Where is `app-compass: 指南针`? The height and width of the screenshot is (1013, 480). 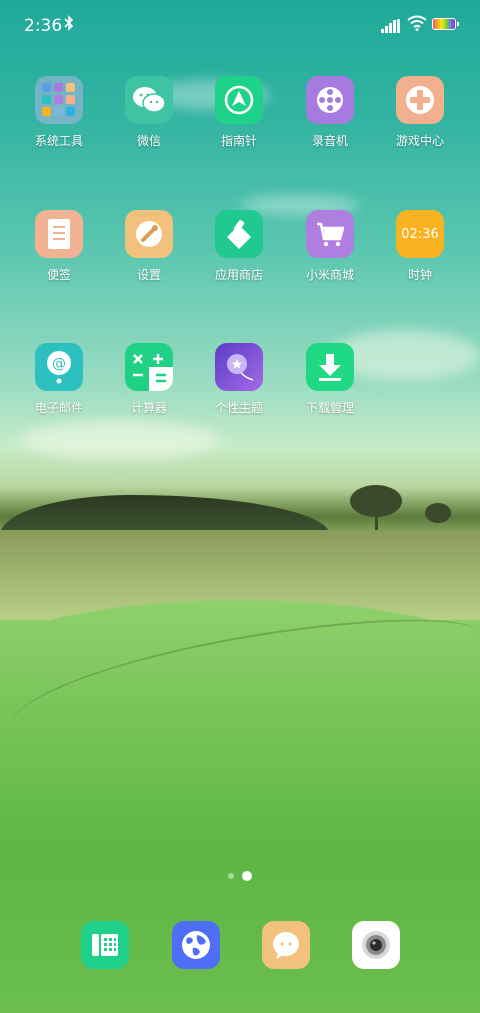
app-compass: 指南针 is located at coordinates (239, 112).